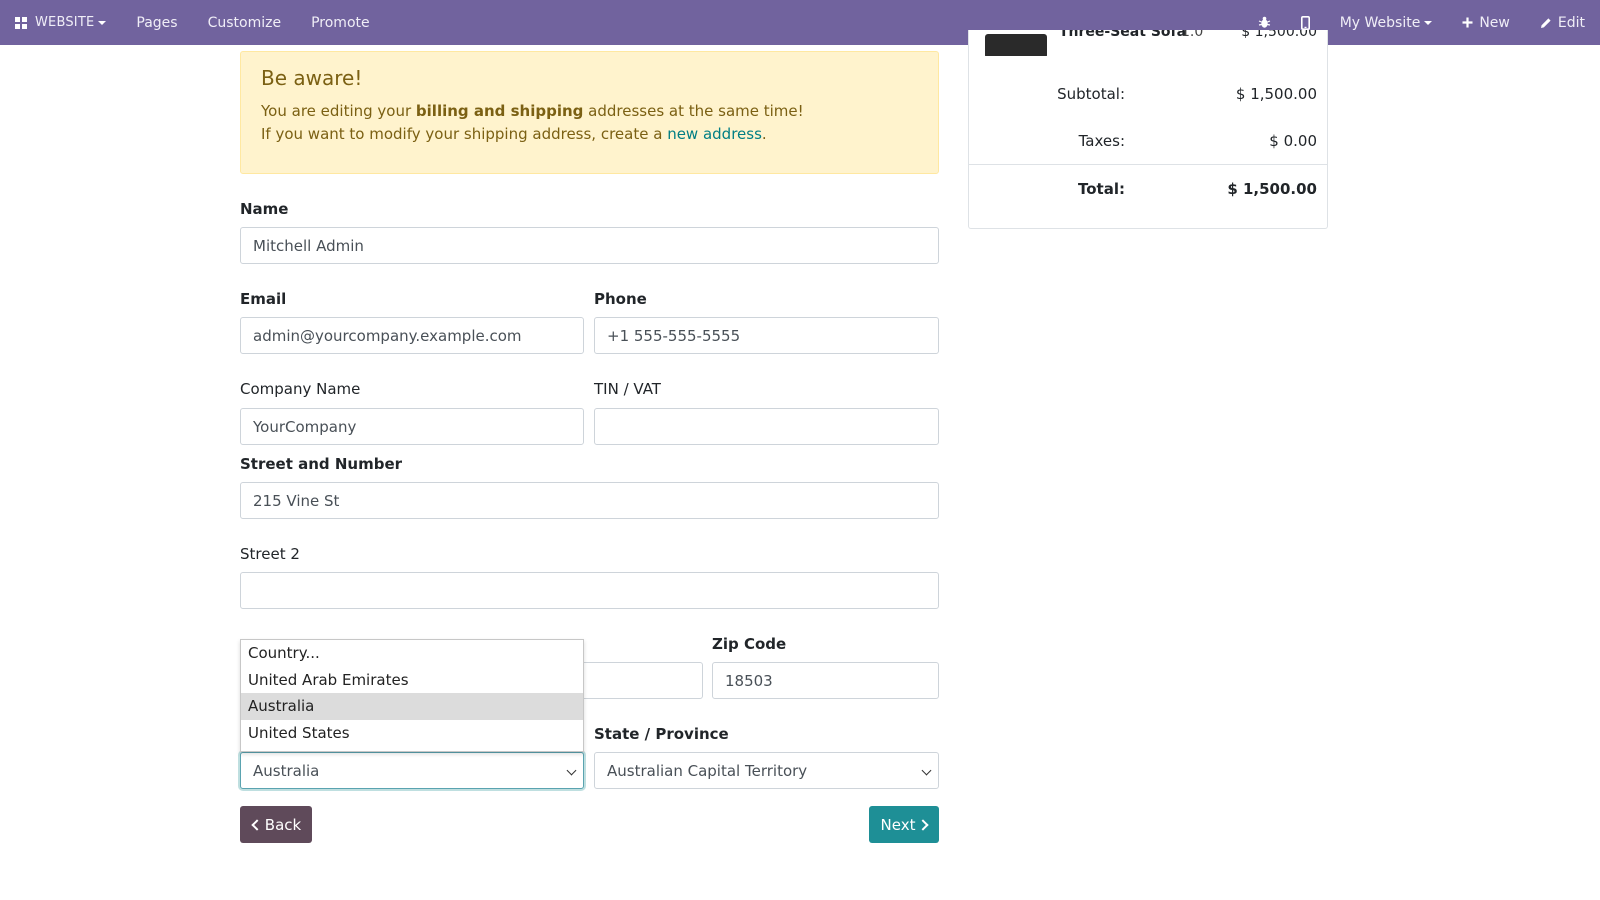 This screenshot has height=900, width=1600. What do you see at coordinates (764, 134) in the screenshot?
I see `alert-line-2-tail: .` at bounding box center [764, 134].